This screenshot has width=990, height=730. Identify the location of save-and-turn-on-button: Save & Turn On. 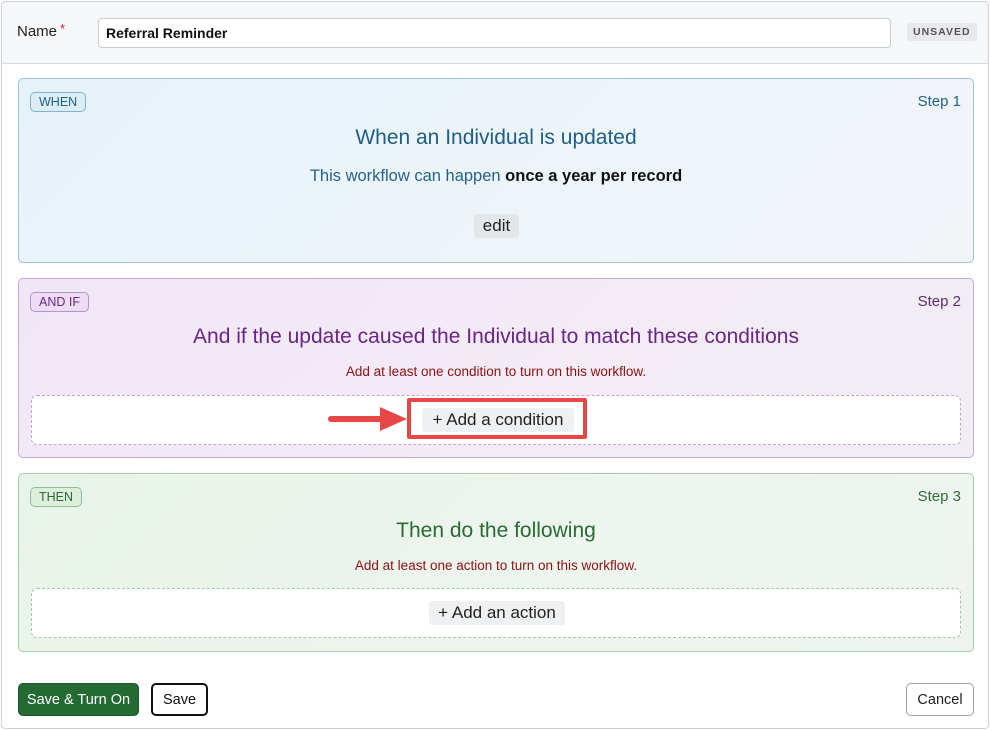
(78, 699).